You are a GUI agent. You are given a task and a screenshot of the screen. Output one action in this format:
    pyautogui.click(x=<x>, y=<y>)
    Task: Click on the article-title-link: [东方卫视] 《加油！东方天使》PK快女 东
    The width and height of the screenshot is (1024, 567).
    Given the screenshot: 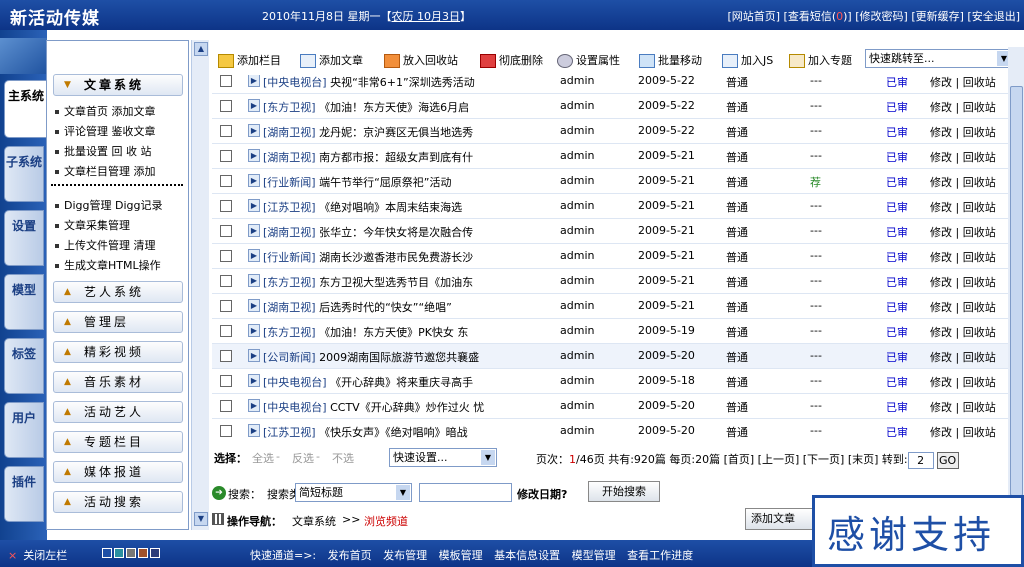 What is the action you would take?
    pyautogui.click(x=365, y=332)
    